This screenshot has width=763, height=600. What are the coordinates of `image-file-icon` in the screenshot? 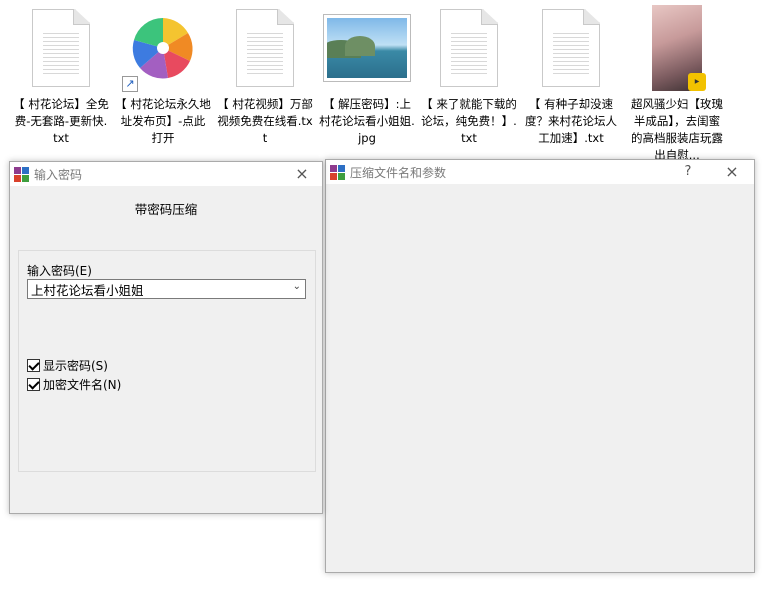 It's located at (367, 48).